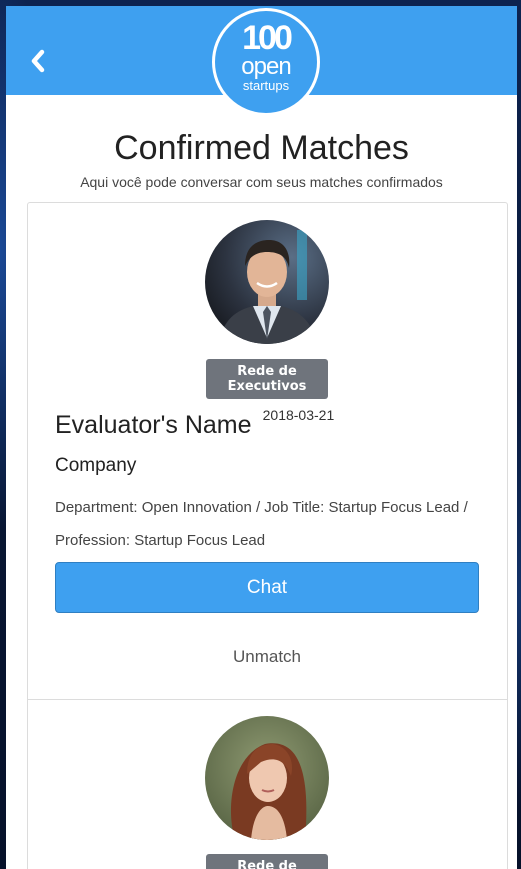 The height and width of the screenshot is (869, 521). I want to click on logo-startups-text: startups, so click(266, 85).